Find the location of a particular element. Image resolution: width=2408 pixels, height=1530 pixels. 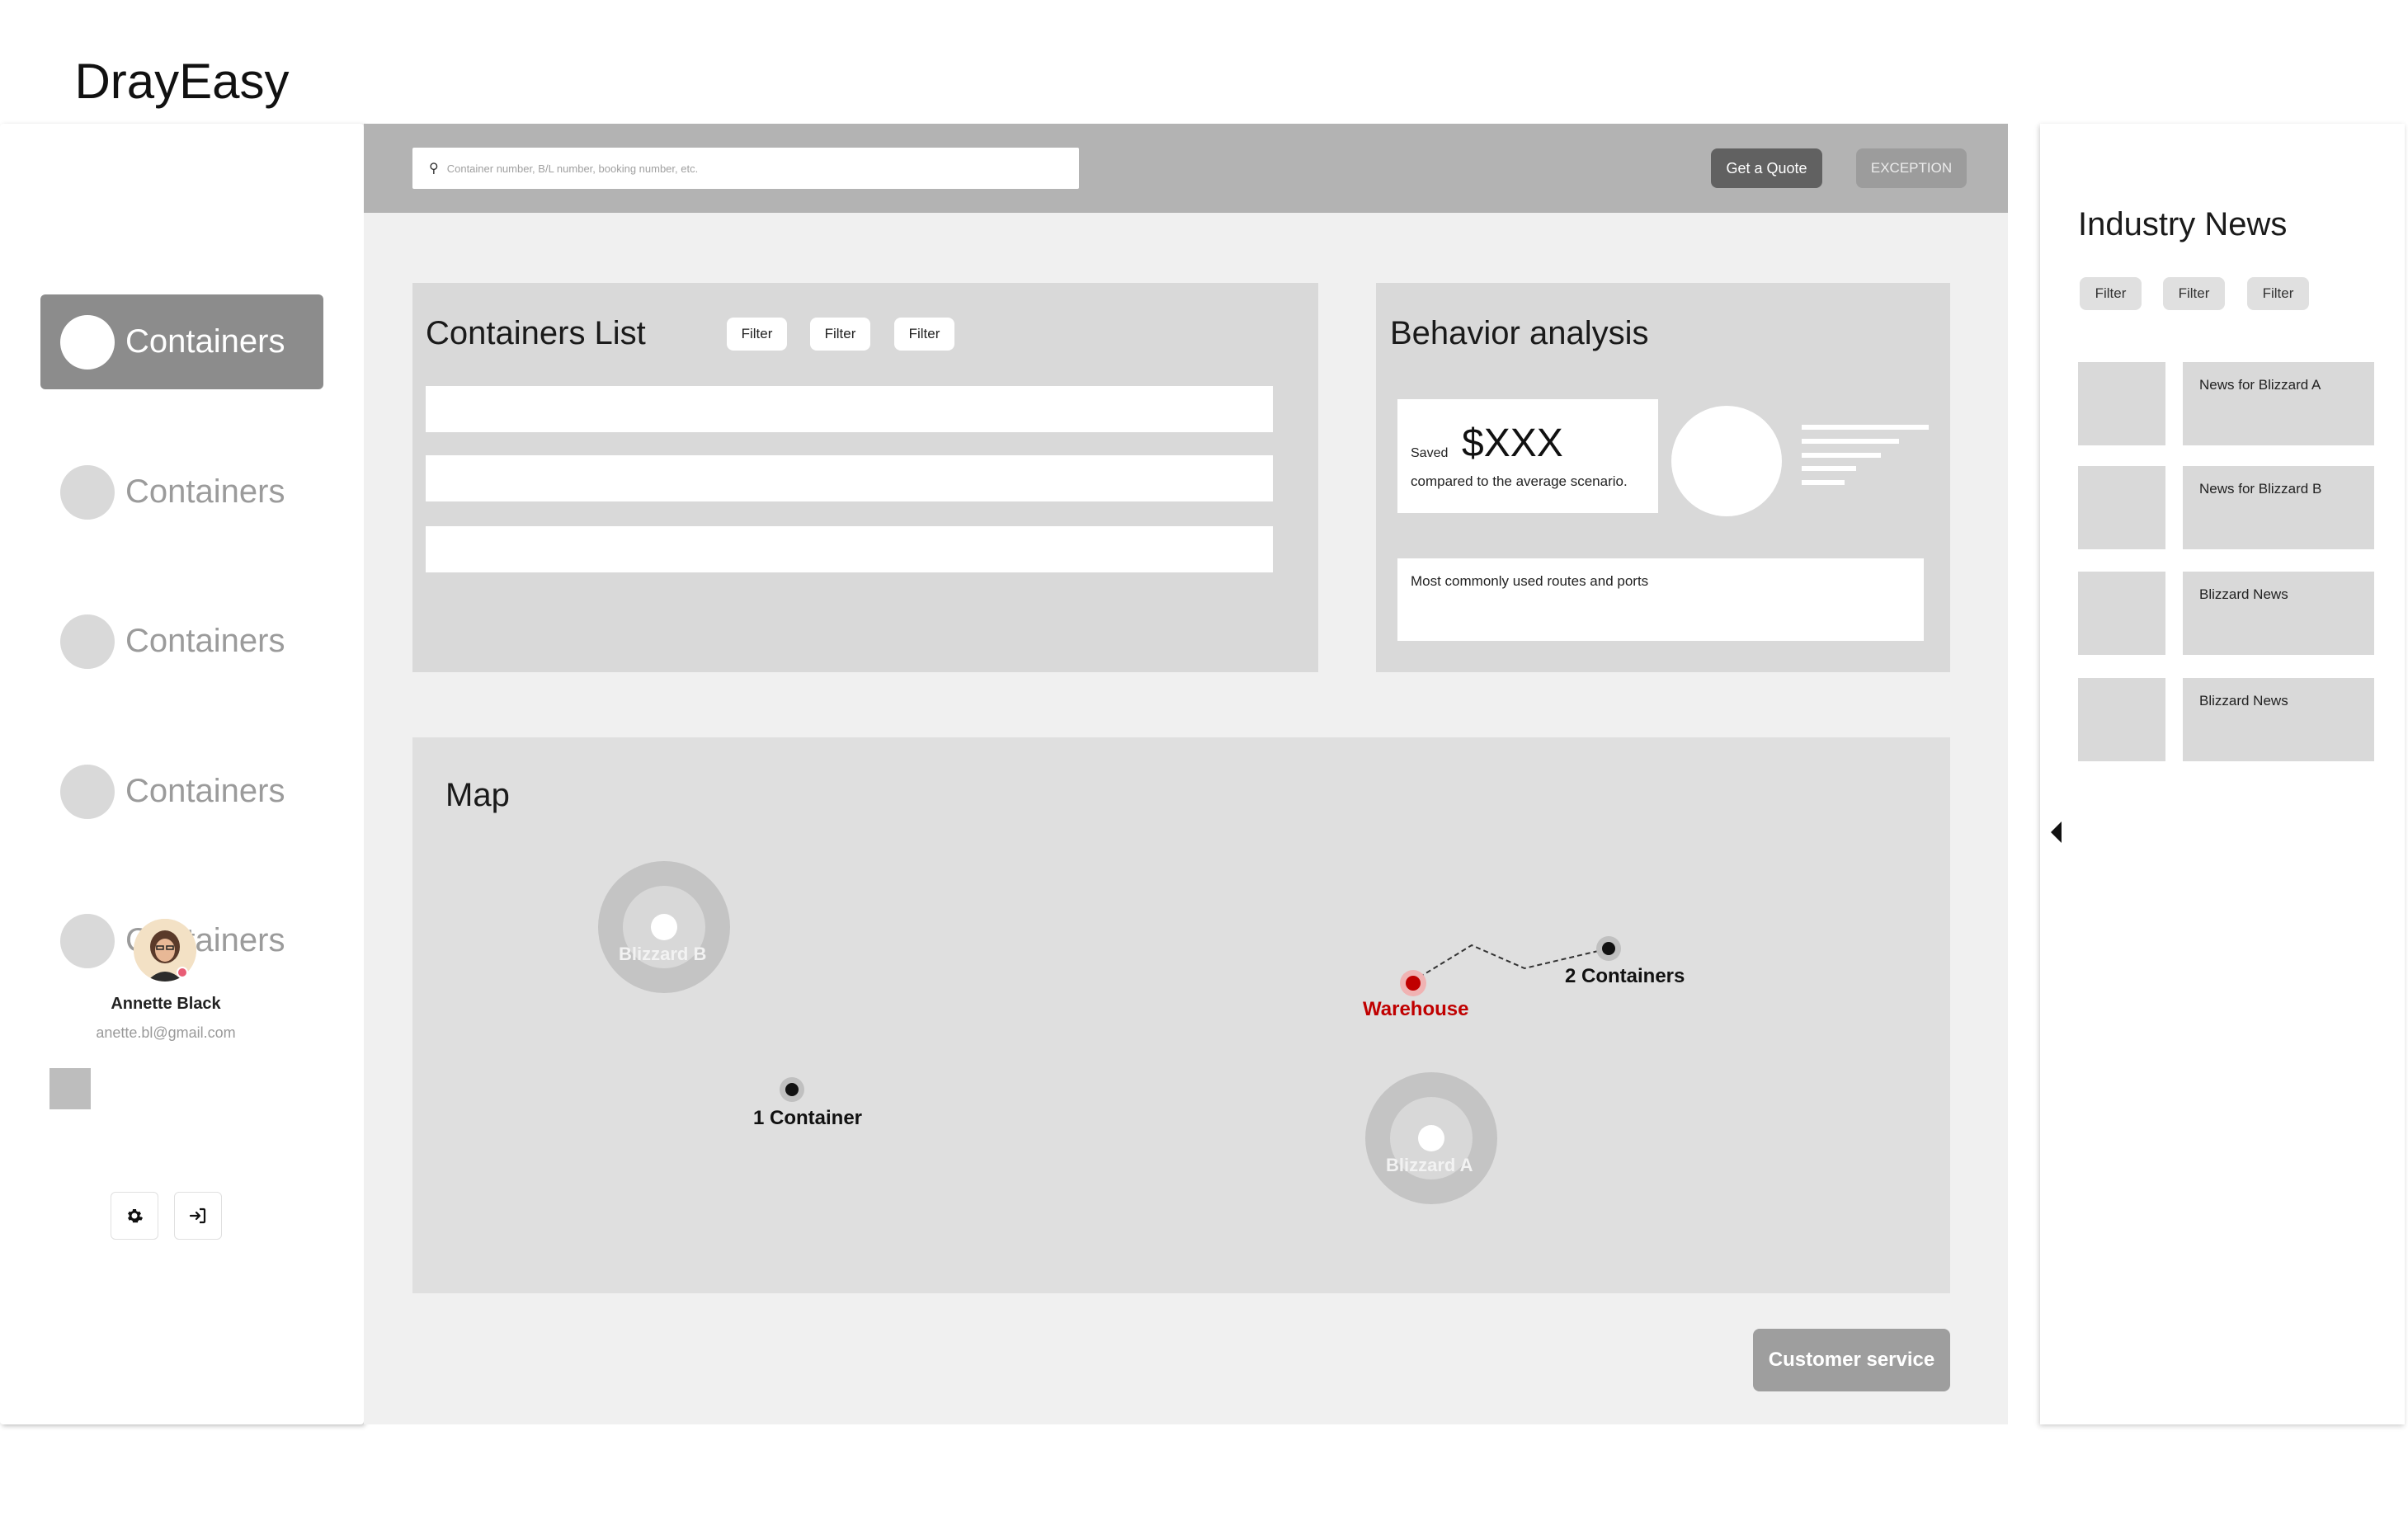

routes-box is located at coordinates (1660, 599).